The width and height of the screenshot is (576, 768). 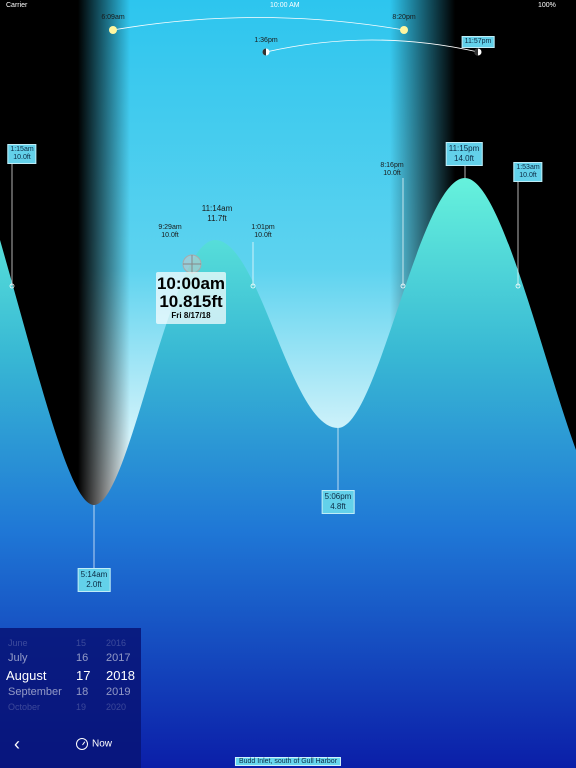 I want to click on carrier-label: Carrier, so click(x=17, y=5).